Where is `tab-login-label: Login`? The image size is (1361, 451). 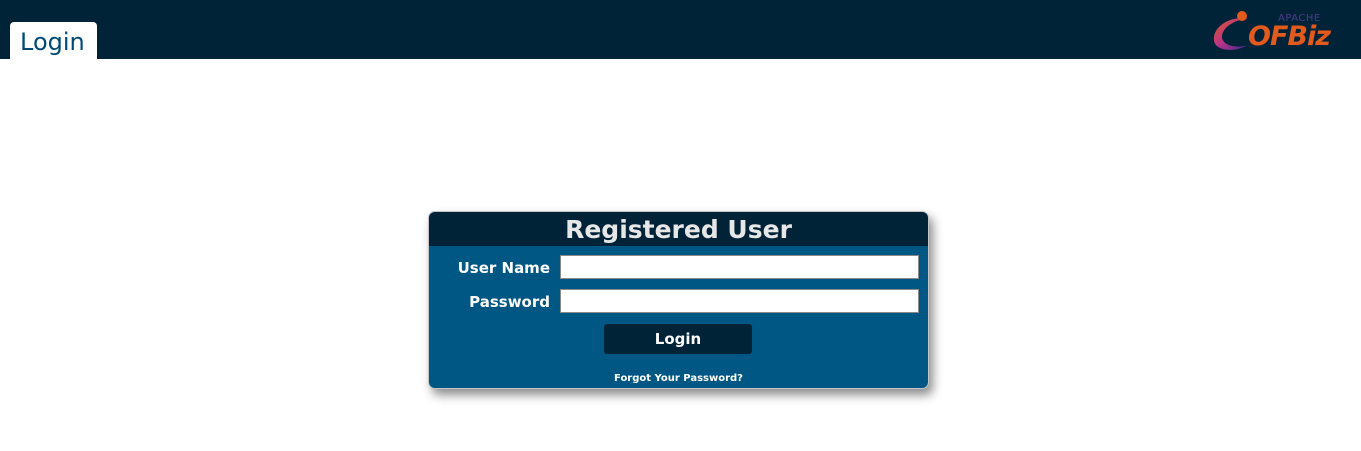
tab-login-label: Login is located at coordinates (52, 42).